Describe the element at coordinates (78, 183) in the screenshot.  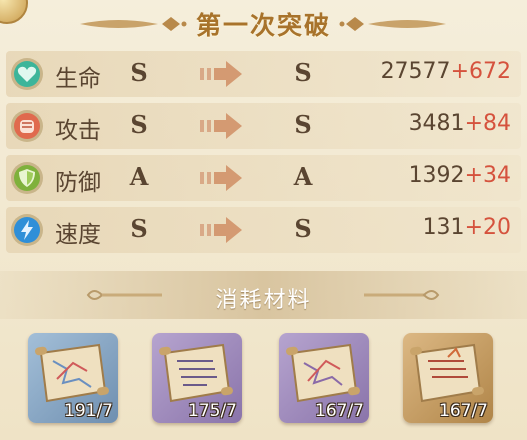
I see `stat-name: 防御` at that location.